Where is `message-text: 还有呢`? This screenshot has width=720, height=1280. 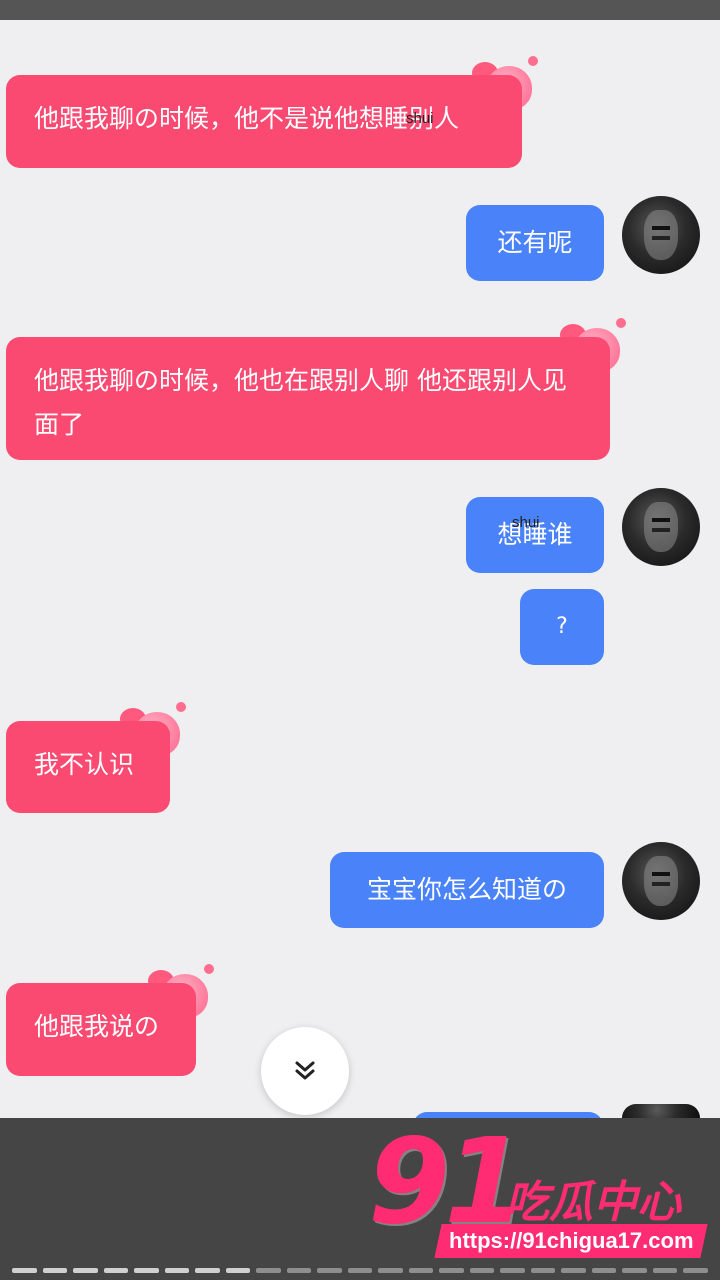
message-text: 还有呢 is located at coordinates (535, 242).